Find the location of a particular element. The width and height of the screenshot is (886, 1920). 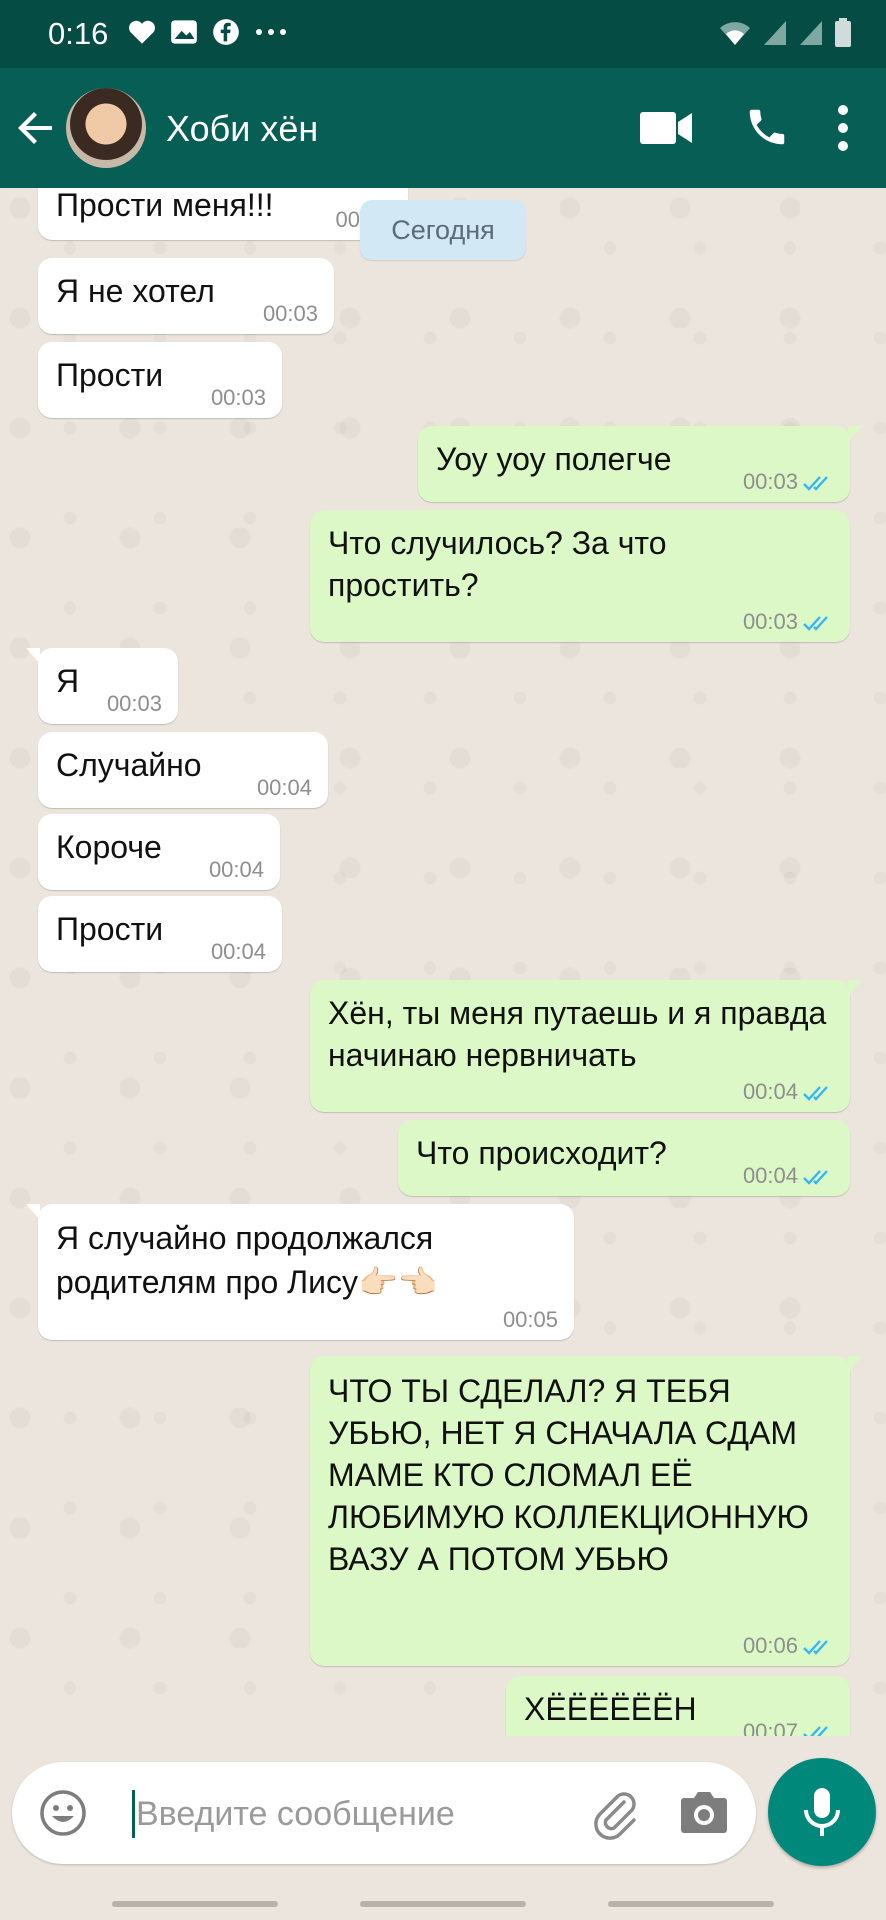

gallery-icon is located at coordinates (184, 32).